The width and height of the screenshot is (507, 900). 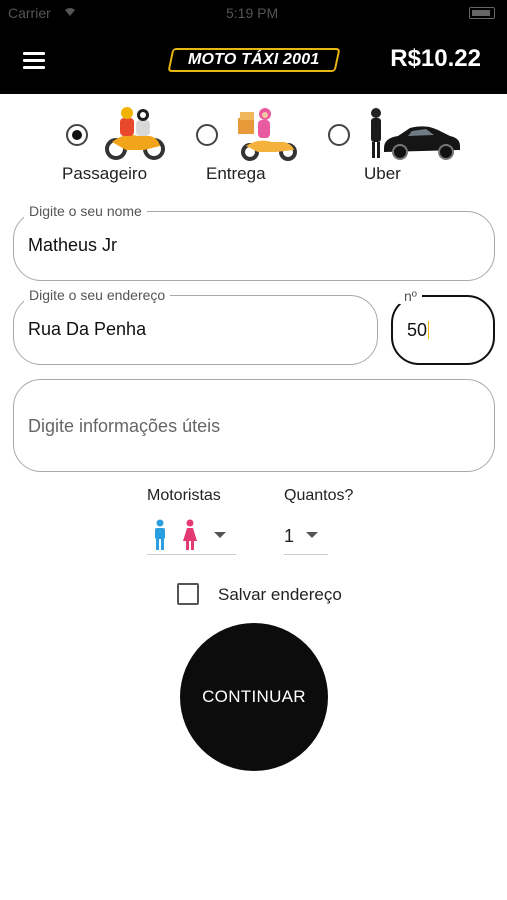 I want to click on name-field-label: Digite o seu nome, so click(x=85, y=211).